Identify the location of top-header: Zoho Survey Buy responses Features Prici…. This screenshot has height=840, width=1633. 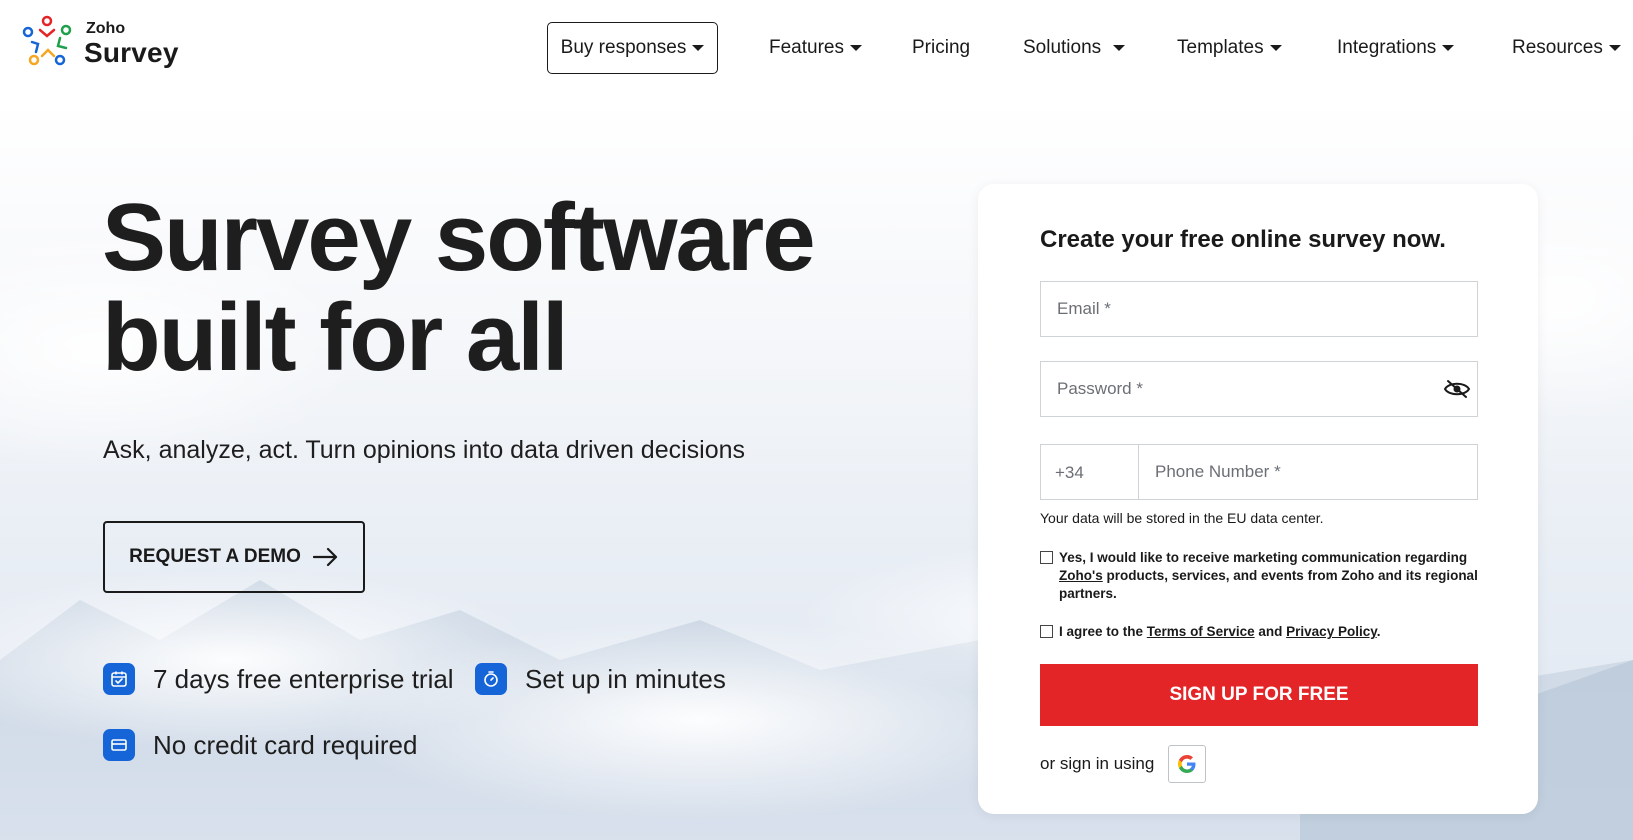
(816, 50).